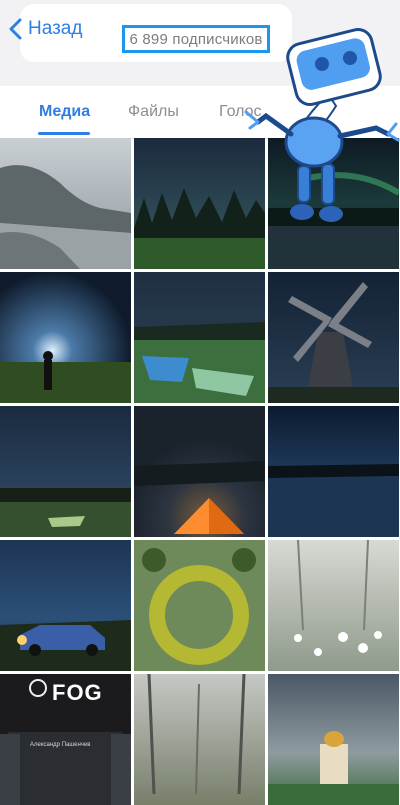 Image resolution: width=400 pixels, height=805 pixels. What do you see at coordinates (64, 112) in the screenshot?
I see `tab-media: Медиа` at bounding box center [64, 112].